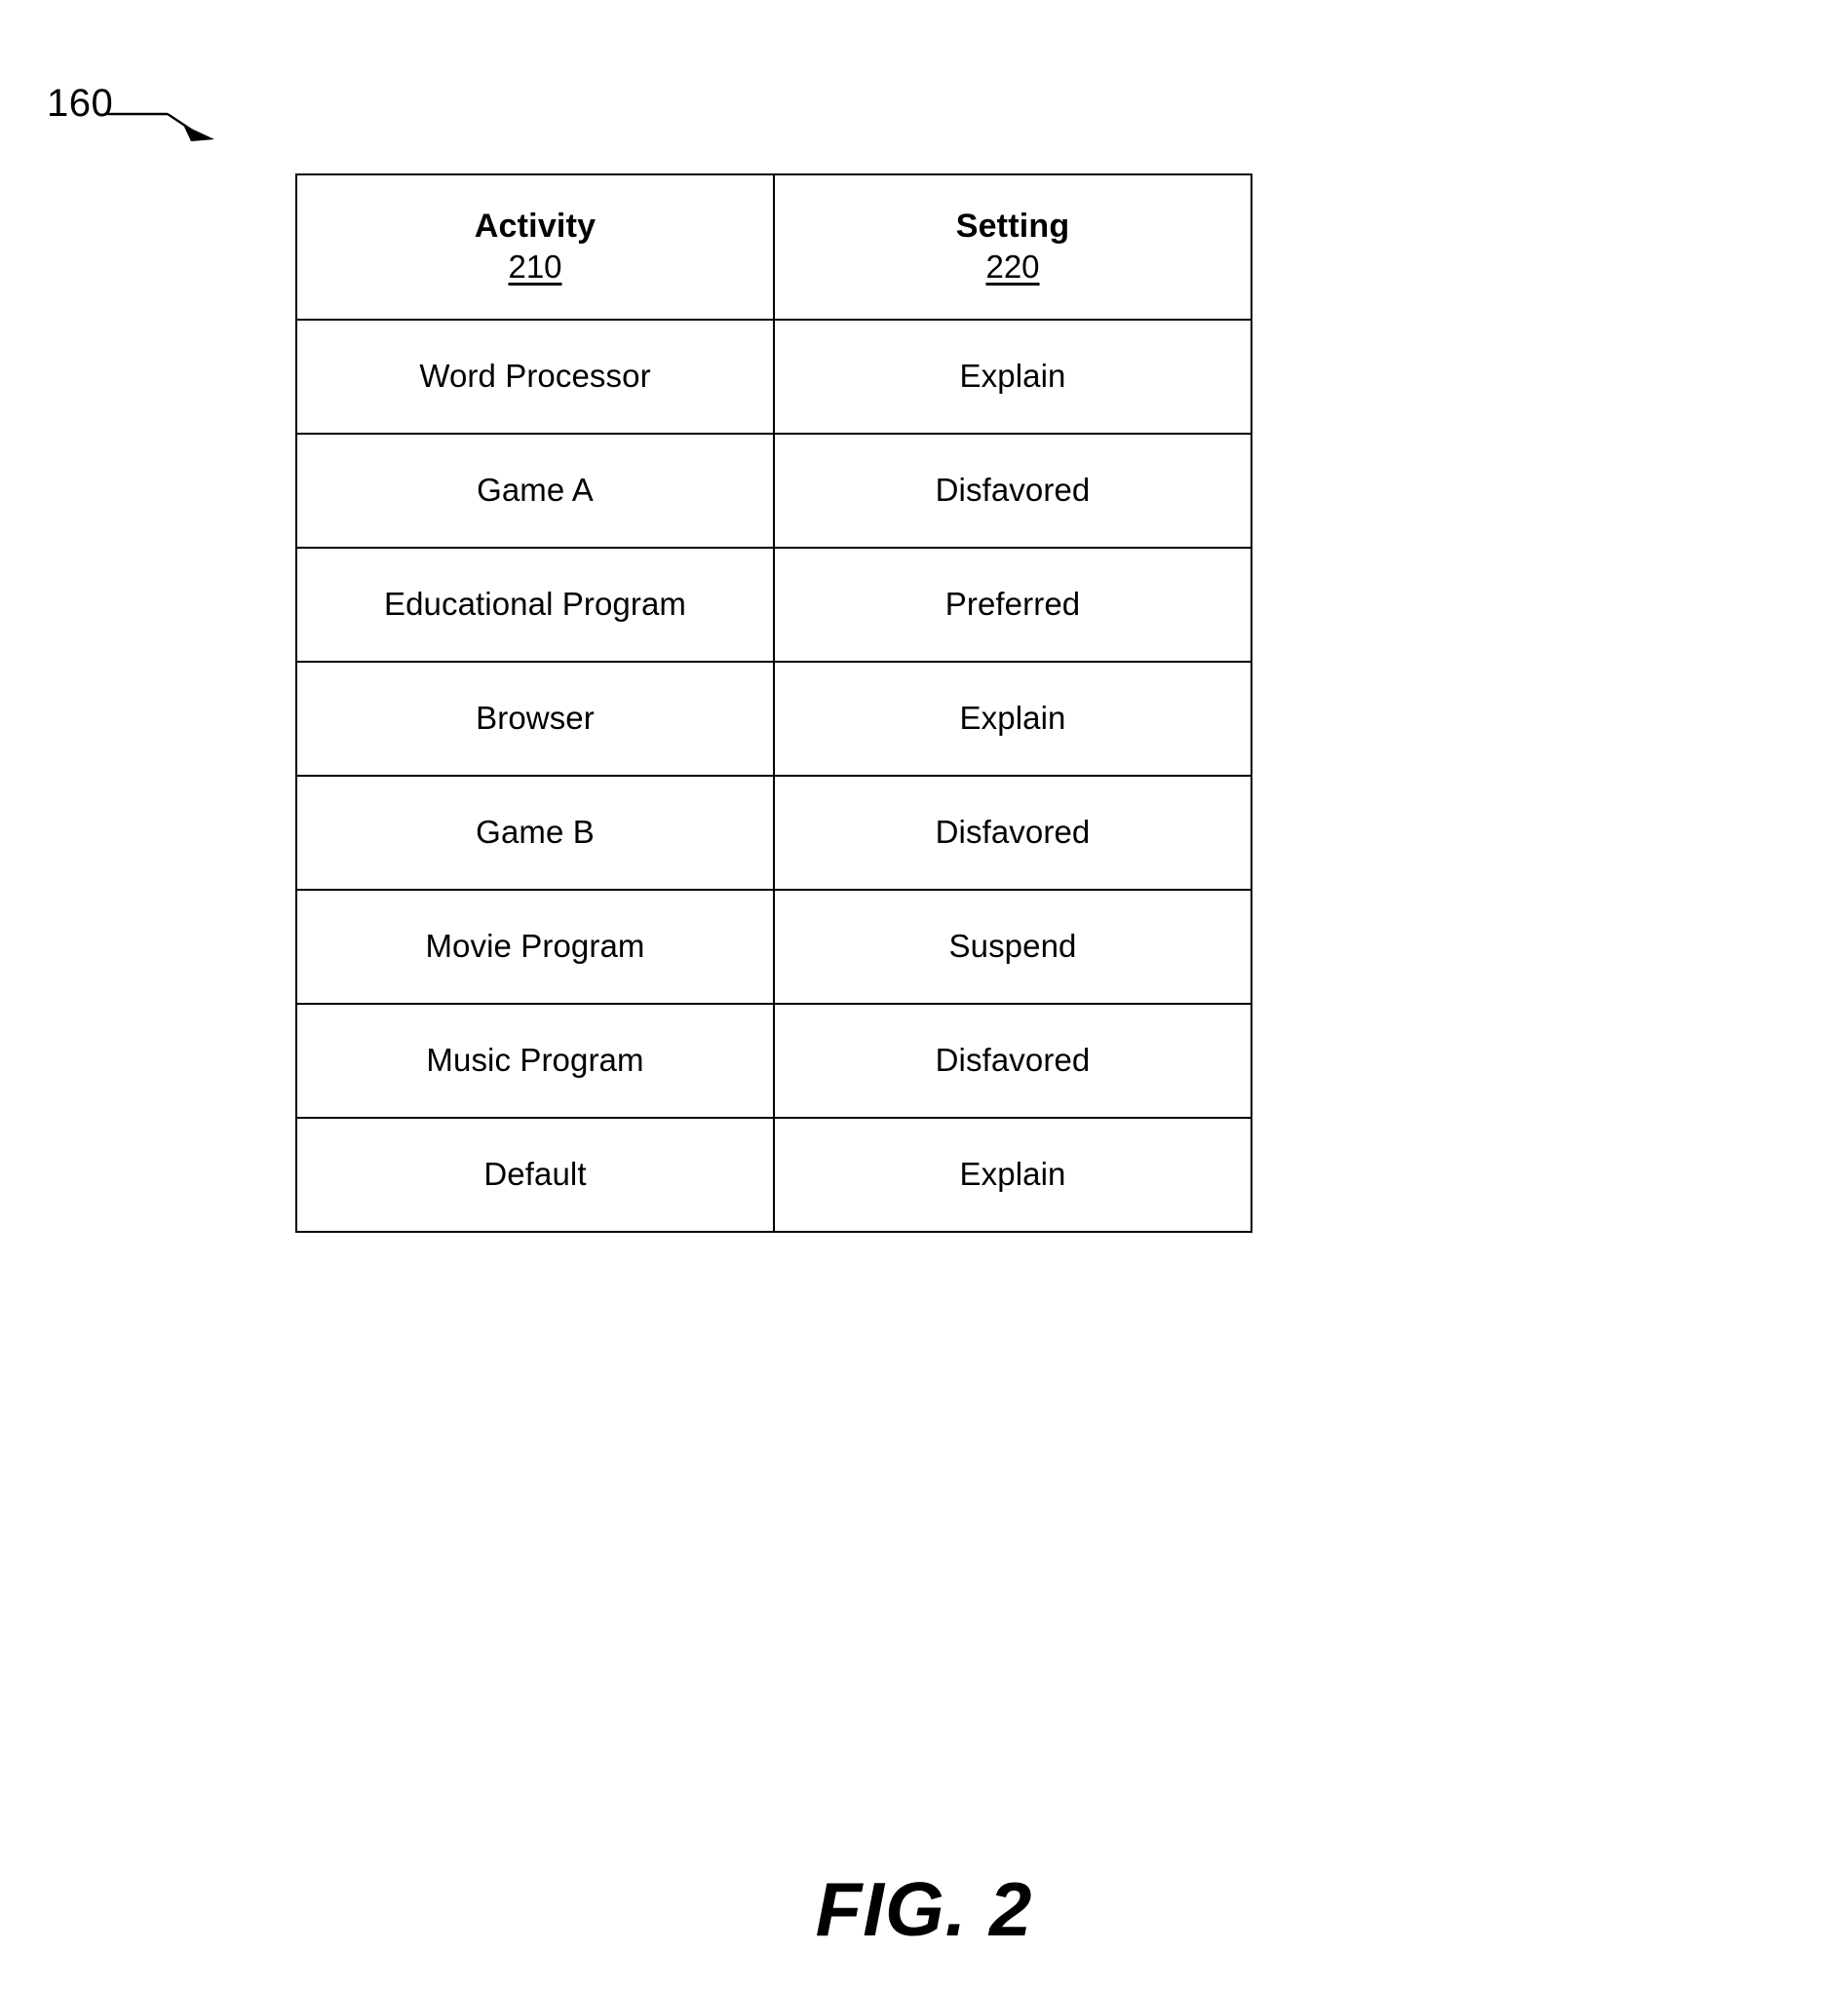  I want to click on cell-activity: Browser, so click(535, 719).